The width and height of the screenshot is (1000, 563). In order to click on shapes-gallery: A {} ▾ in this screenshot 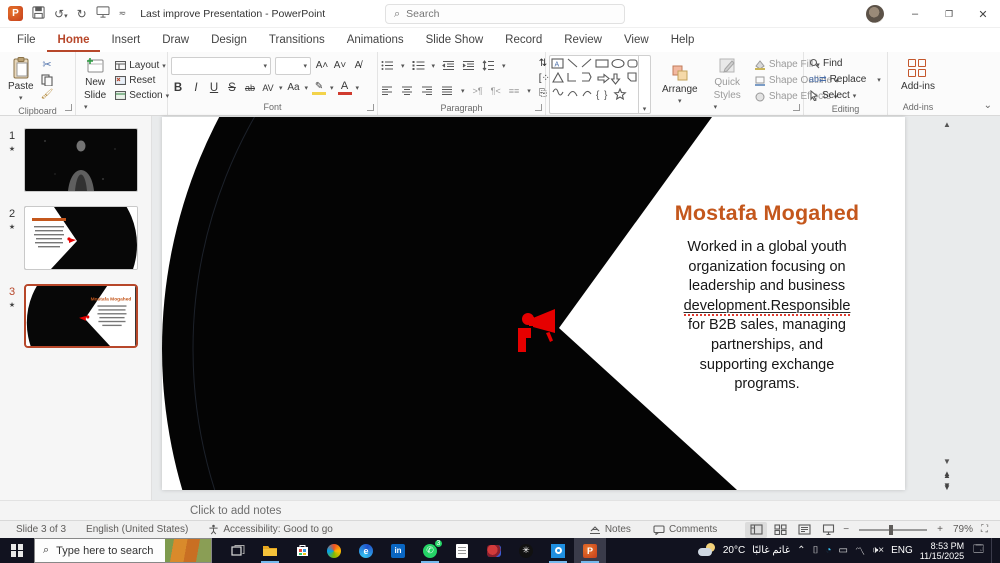, I will do `click(600, 84)`.